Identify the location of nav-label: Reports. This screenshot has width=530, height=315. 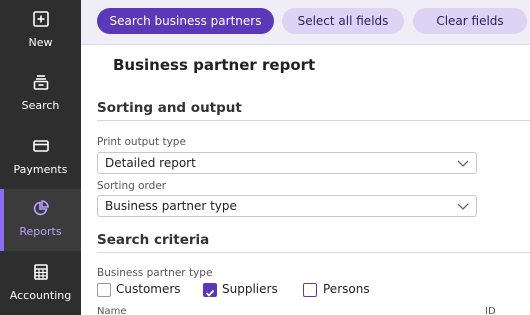
(40, 231).